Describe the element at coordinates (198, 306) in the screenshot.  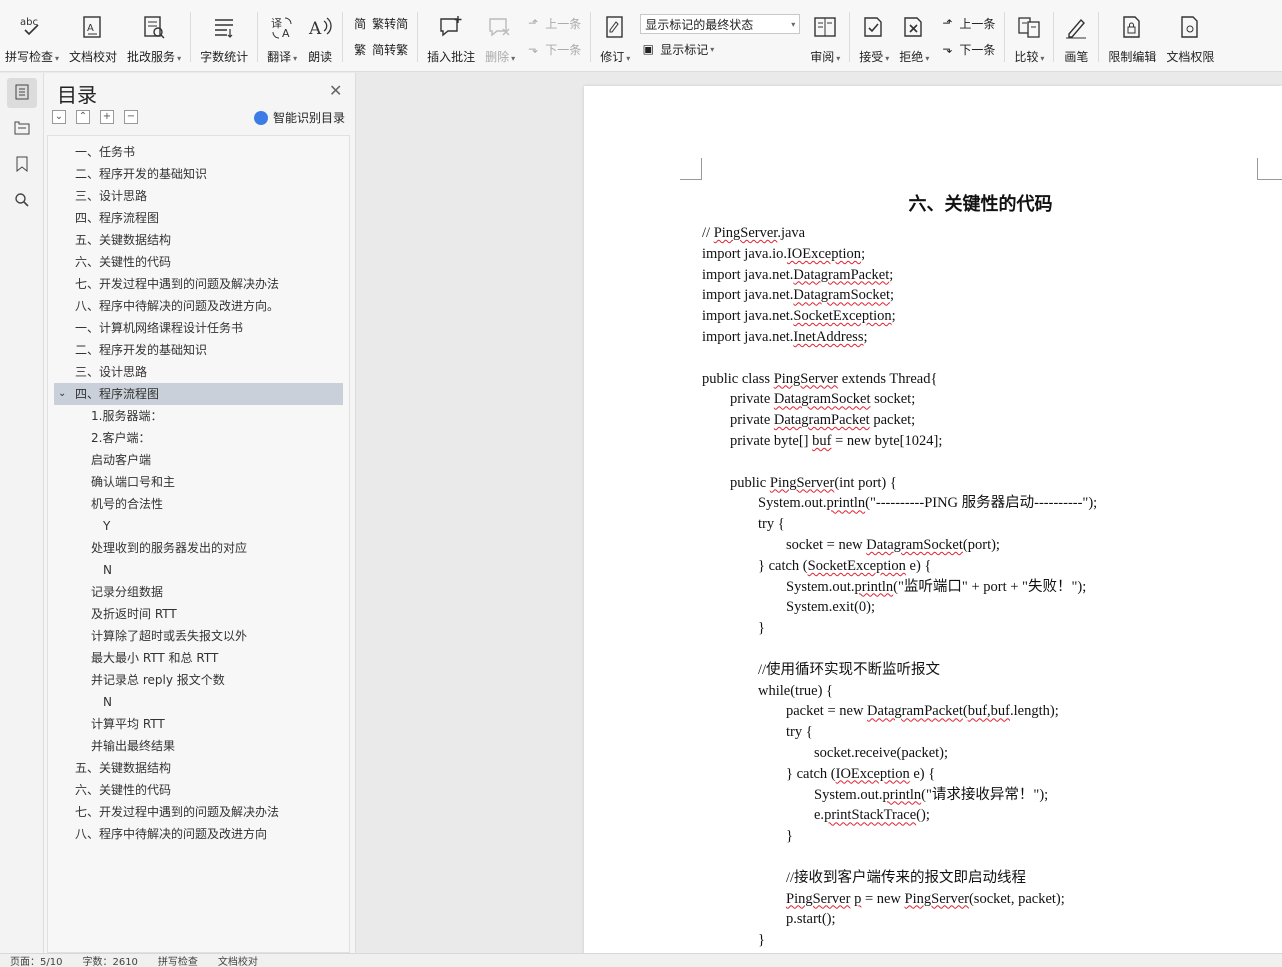
I see `toc-item: 八、程序中待解决的问题及改进方向。` at that location.